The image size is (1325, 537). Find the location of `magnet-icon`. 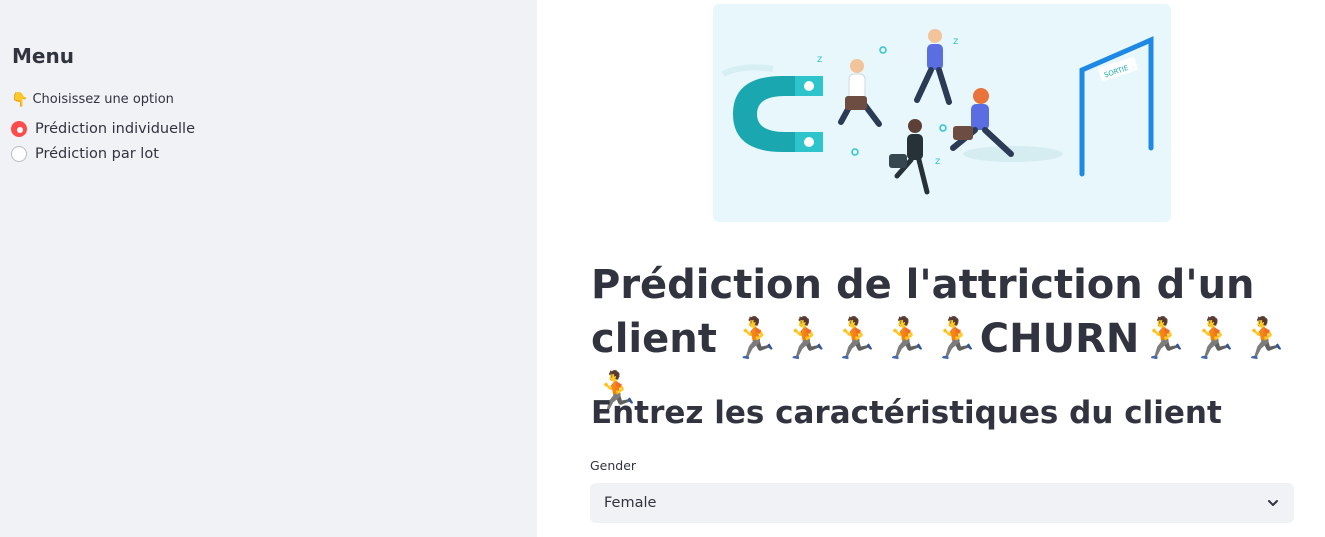

magnet-icon is located at coordinates (778, 114).